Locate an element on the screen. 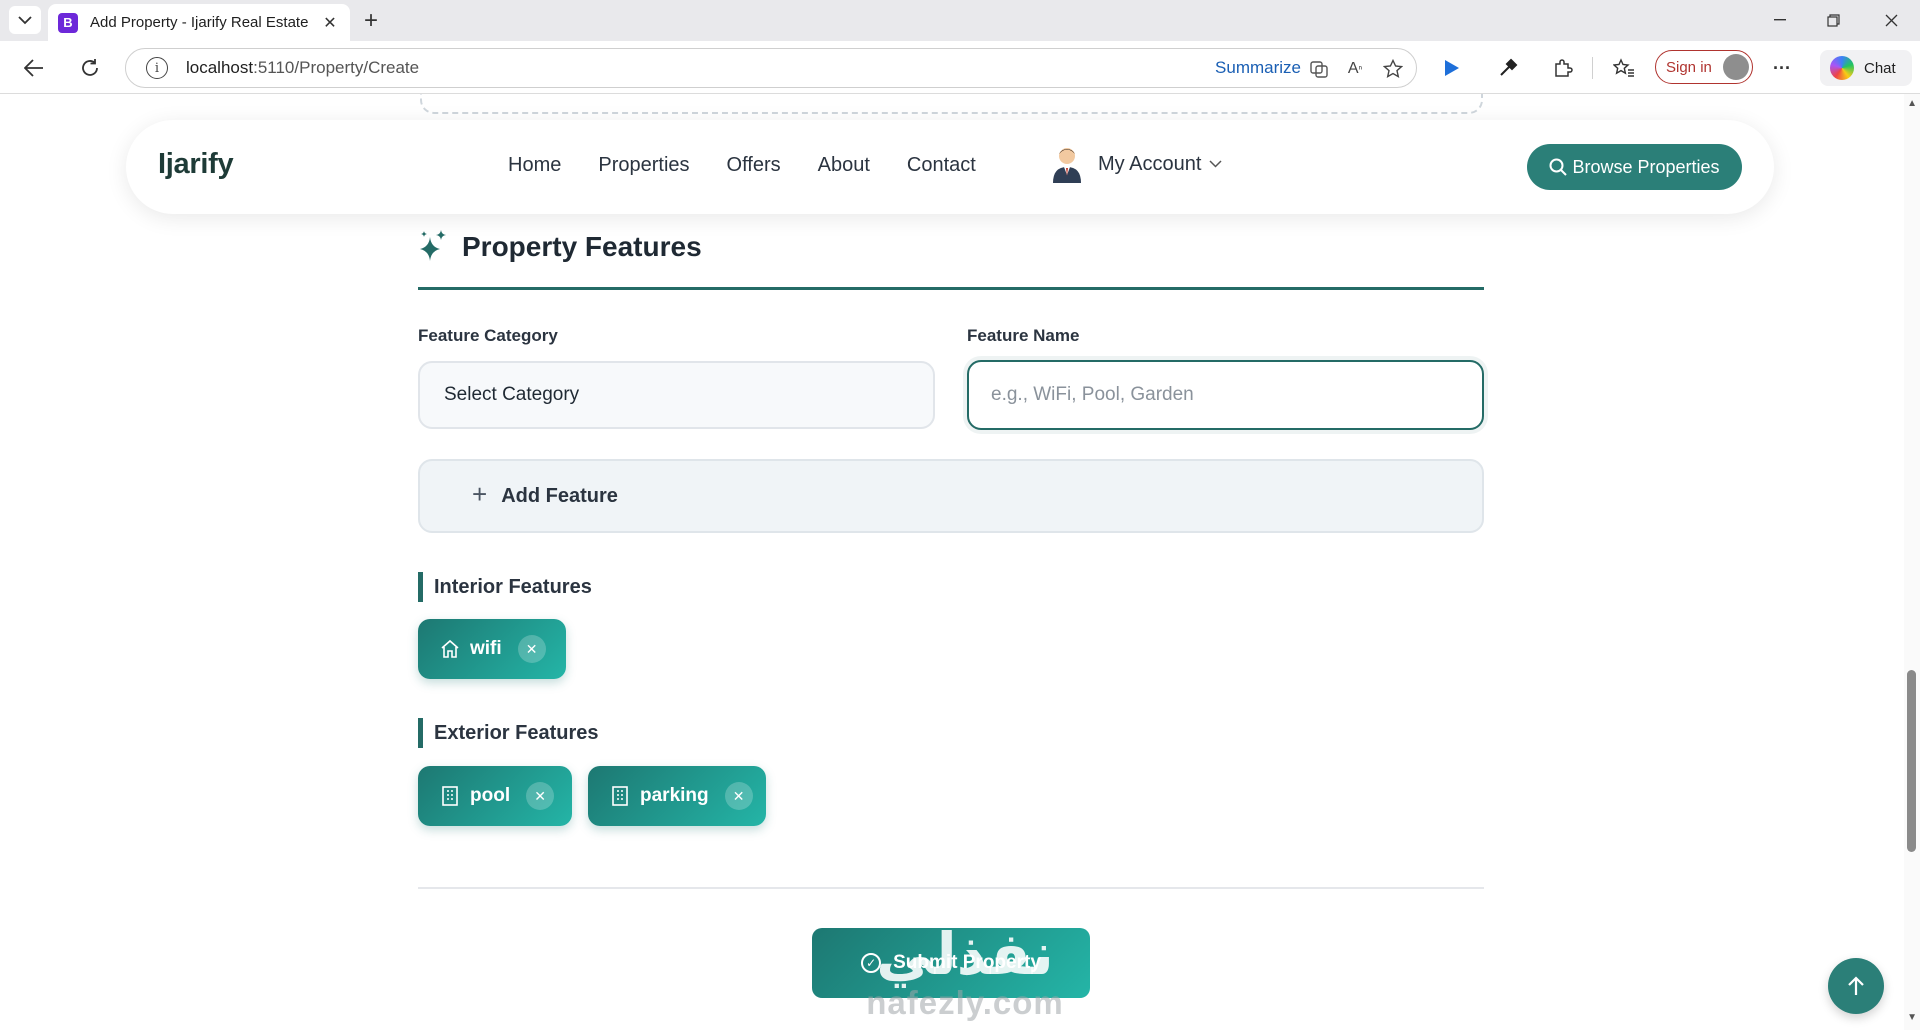  tab-actions-menu is located at coordinates (25, 20).